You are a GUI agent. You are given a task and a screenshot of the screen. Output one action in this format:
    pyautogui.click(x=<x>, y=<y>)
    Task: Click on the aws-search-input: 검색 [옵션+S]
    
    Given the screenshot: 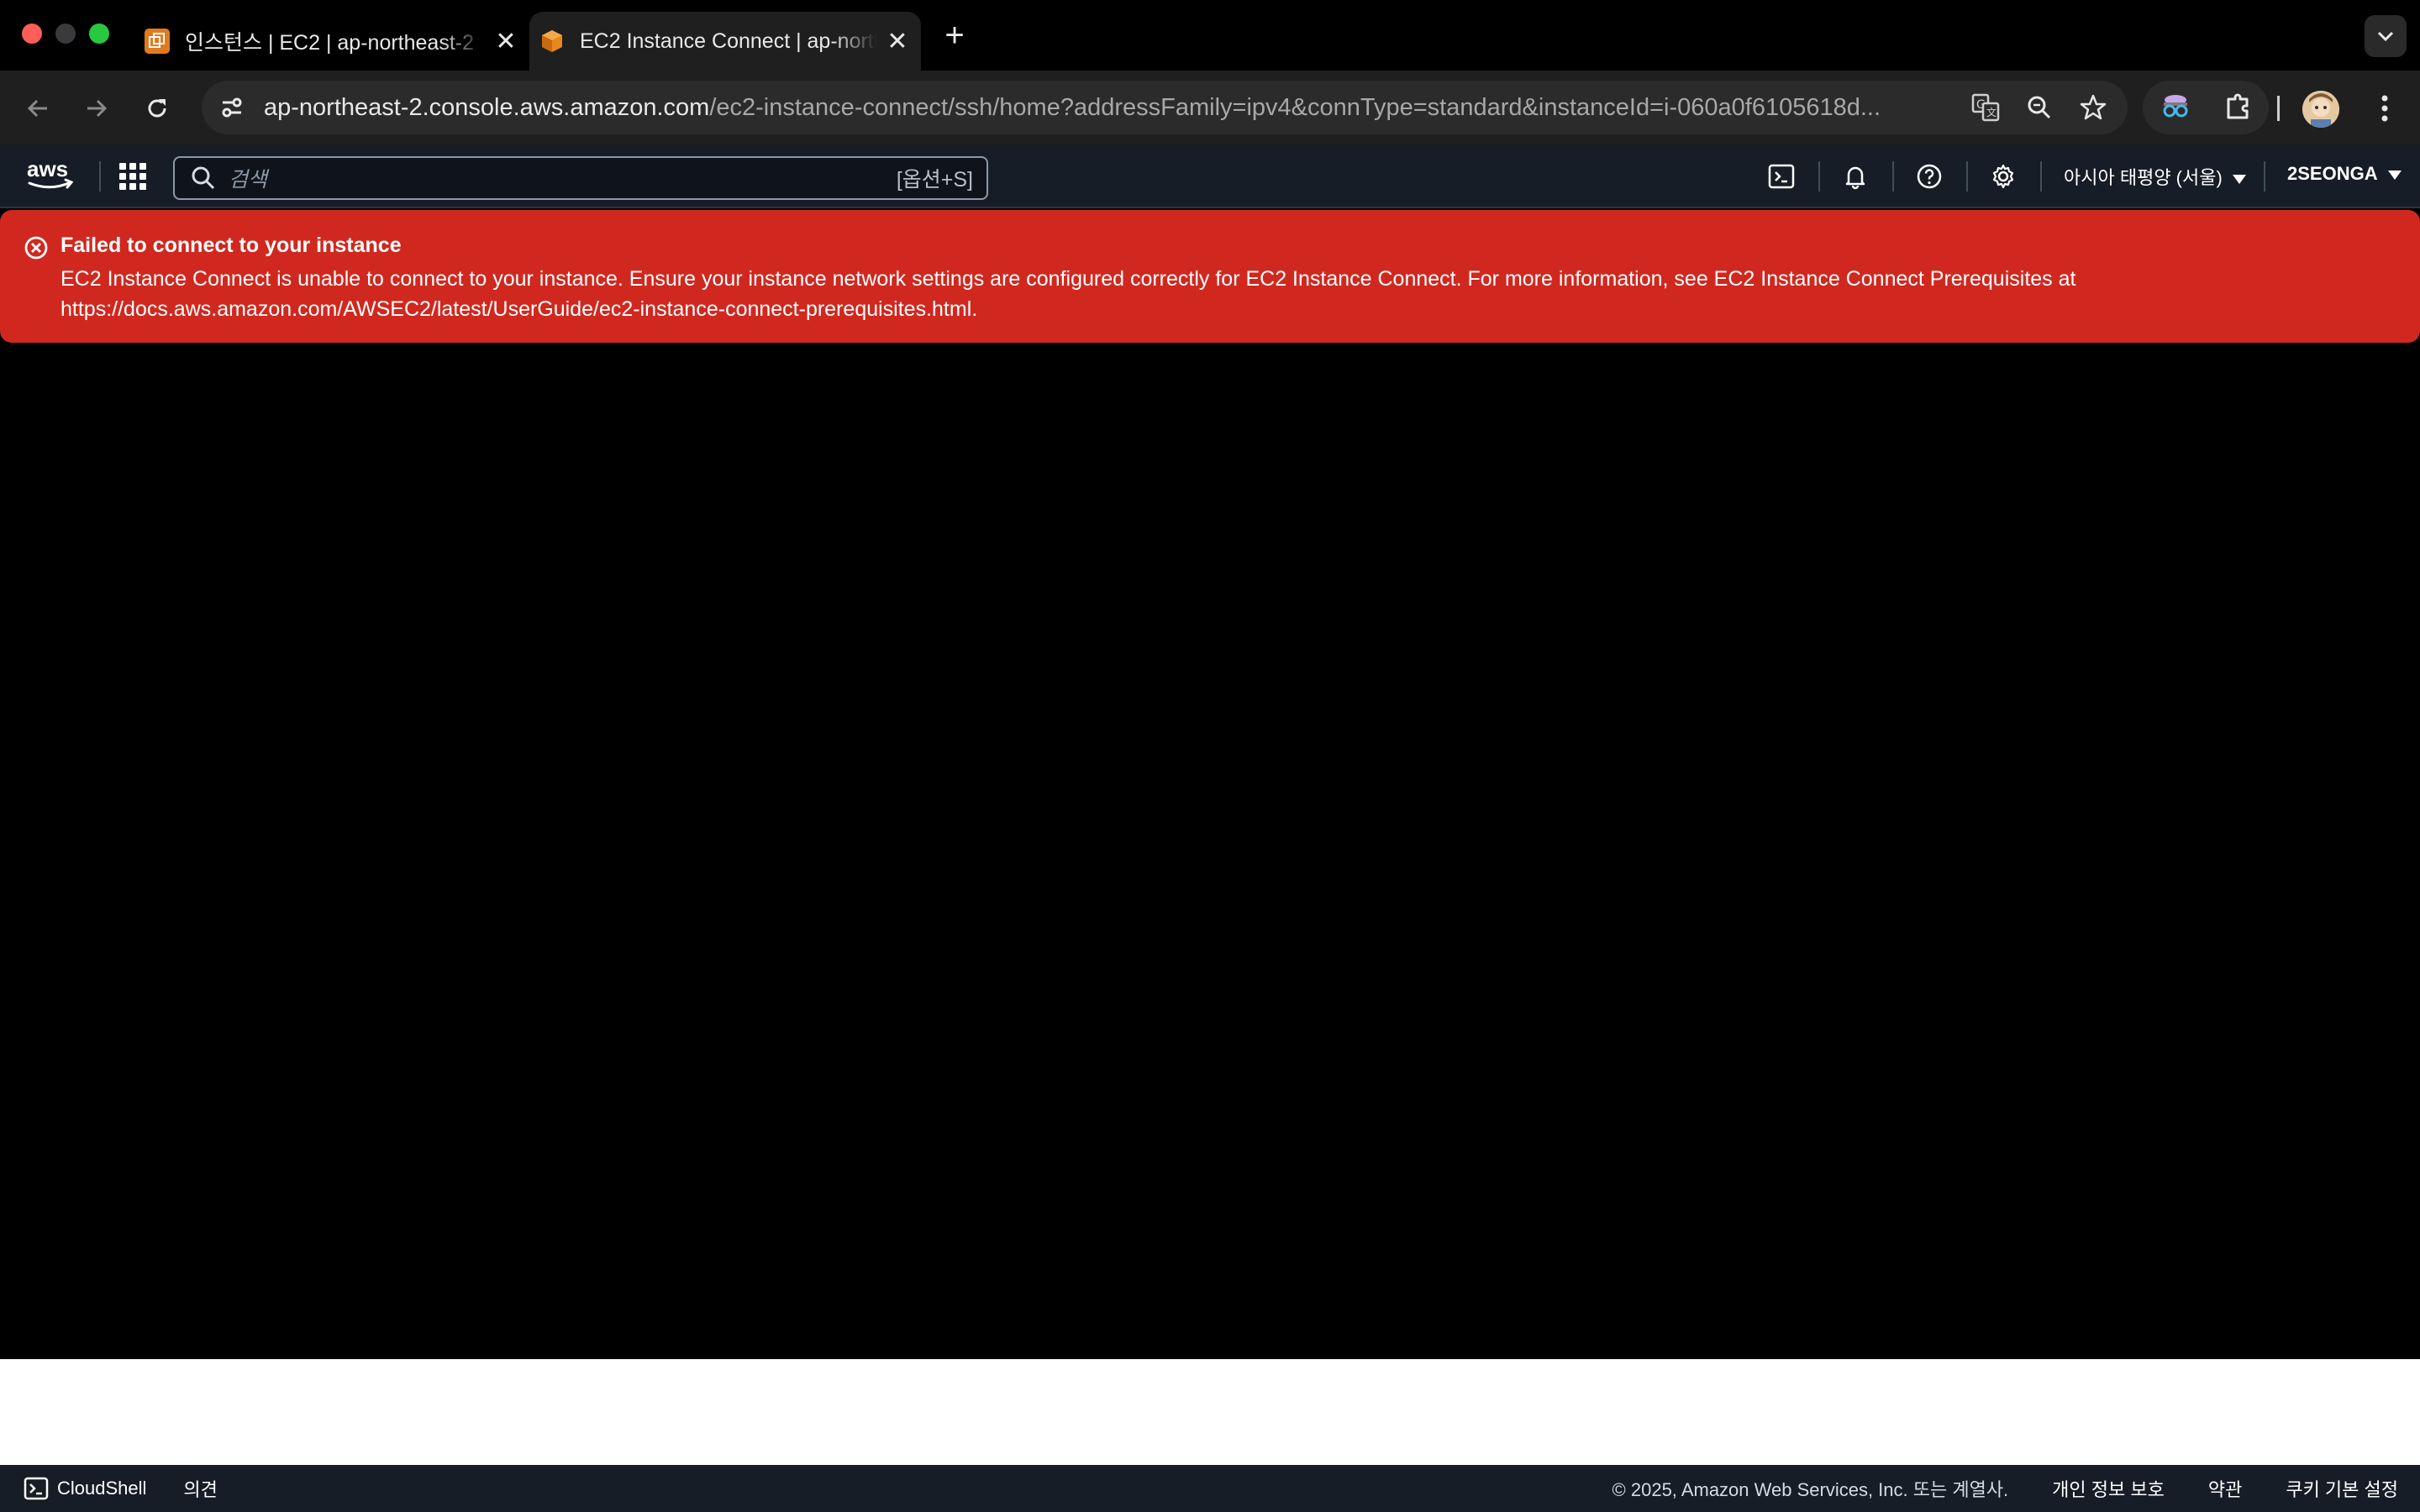 What is the action you would take?
    pyautogui.click(x=581, y=178)
    